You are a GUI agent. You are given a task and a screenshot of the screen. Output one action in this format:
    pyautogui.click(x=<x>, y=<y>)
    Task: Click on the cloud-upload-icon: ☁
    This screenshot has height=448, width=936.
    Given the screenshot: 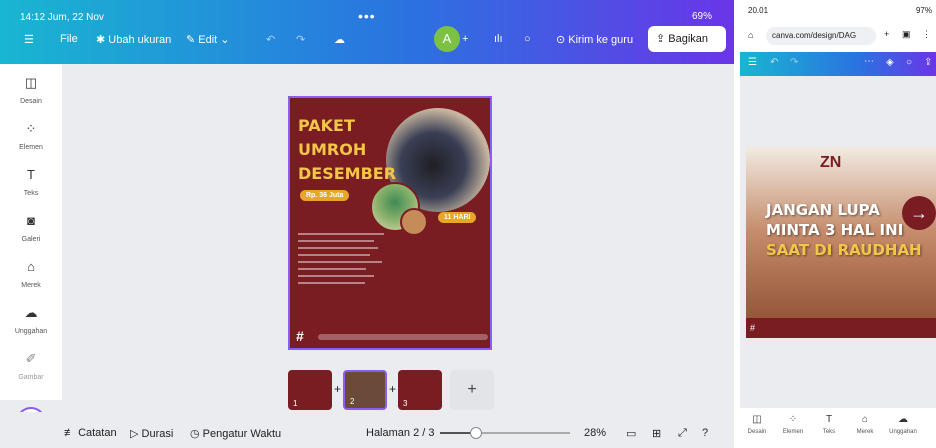 What is the action you would take?
    pyautogui.click(x=903, y=419)
    